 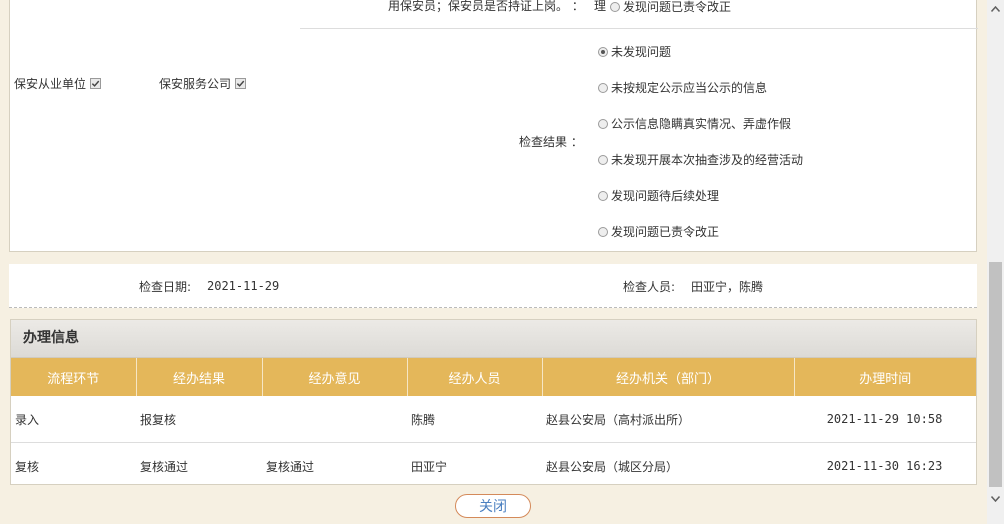 I want to click on vertical-scrollbar, so click(x=995, y=262).